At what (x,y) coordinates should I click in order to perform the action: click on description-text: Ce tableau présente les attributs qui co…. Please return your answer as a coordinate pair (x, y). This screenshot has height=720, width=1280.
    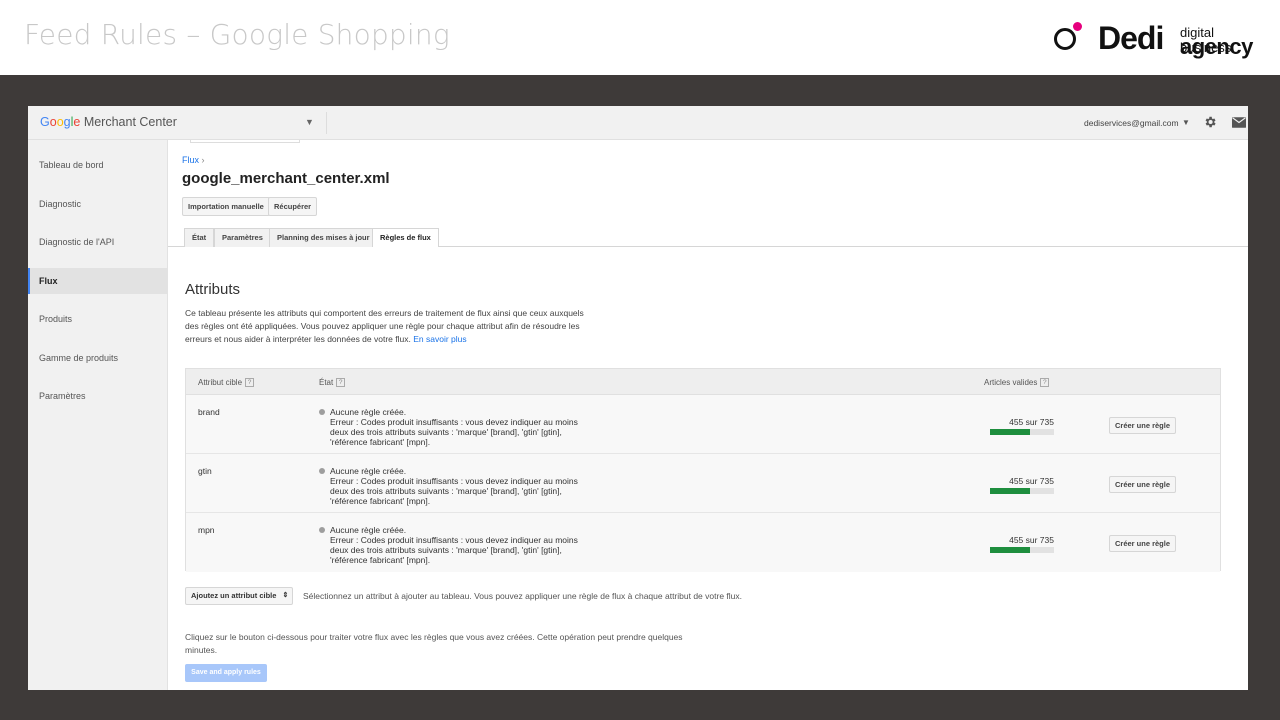
    Looking at the image, I should click on (384, 326).